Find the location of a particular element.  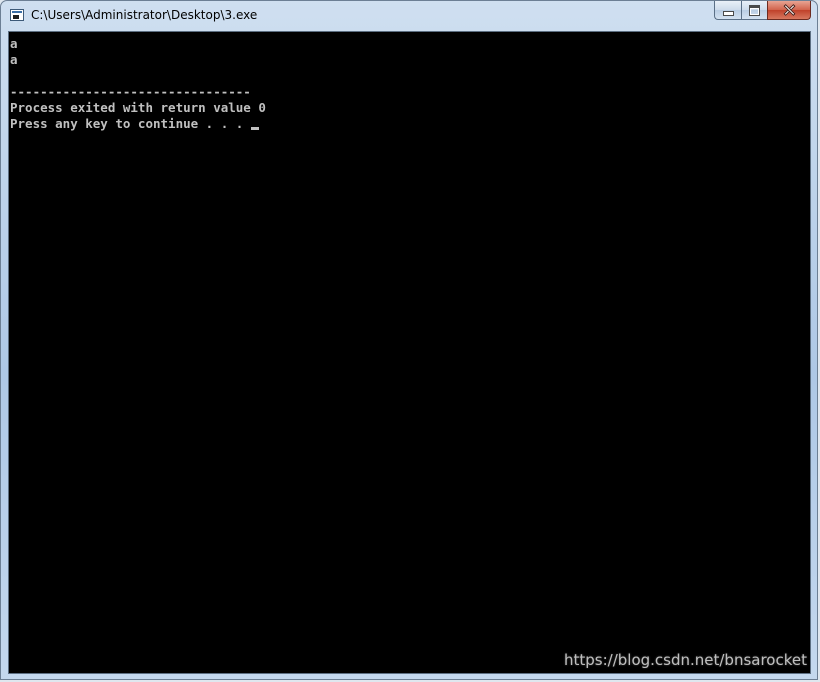

prompt-text: Press any key to continue . . . is located at coordinates (130, 123).